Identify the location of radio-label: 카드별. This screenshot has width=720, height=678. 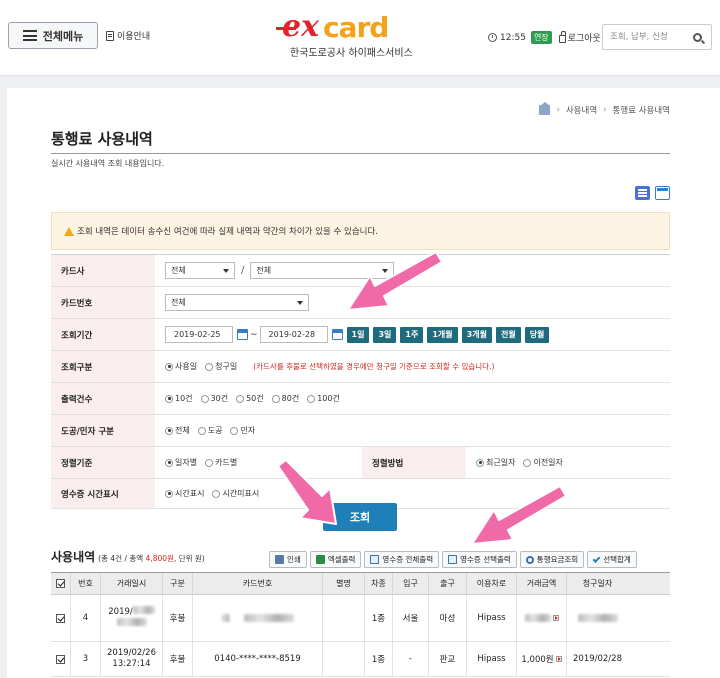
(226, 462).